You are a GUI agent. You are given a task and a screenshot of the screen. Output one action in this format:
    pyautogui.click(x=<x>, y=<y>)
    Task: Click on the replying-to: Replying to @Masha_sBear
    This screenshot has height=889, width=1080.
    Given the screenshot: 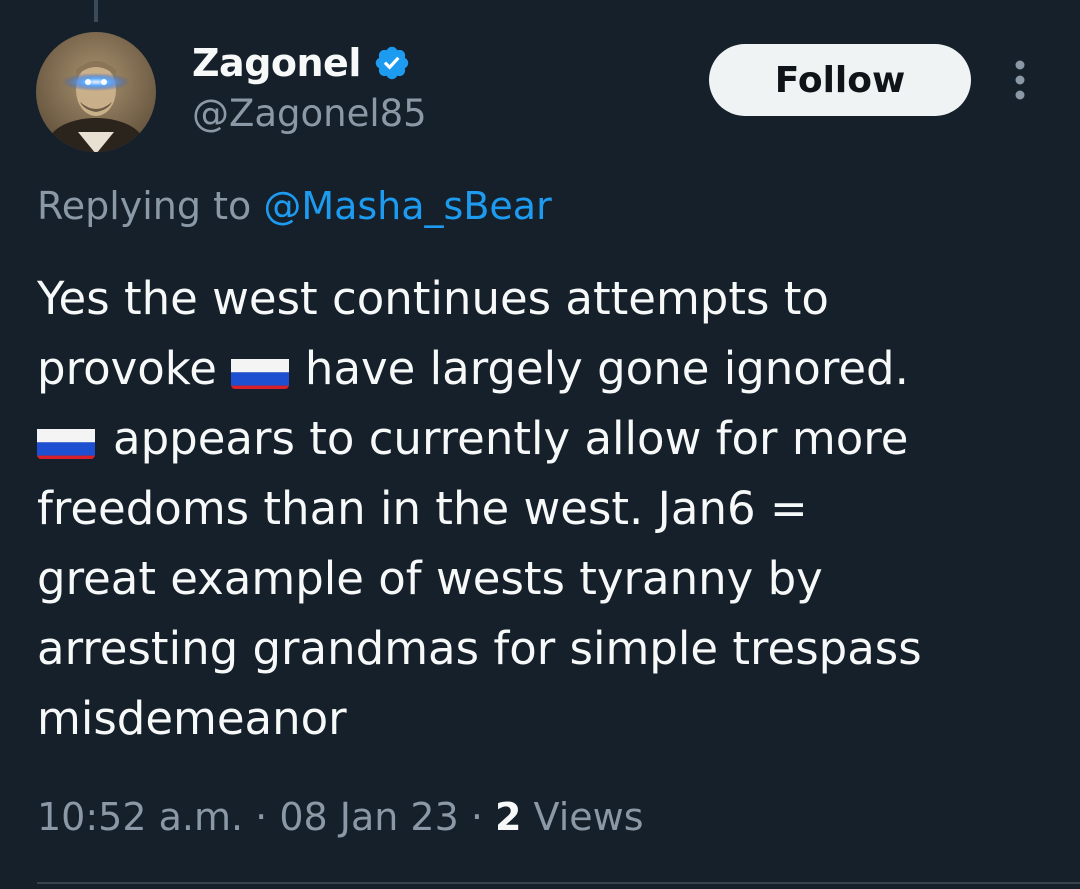 What is the action you would take?
    pyautogui.click(x=294, y=206)
    